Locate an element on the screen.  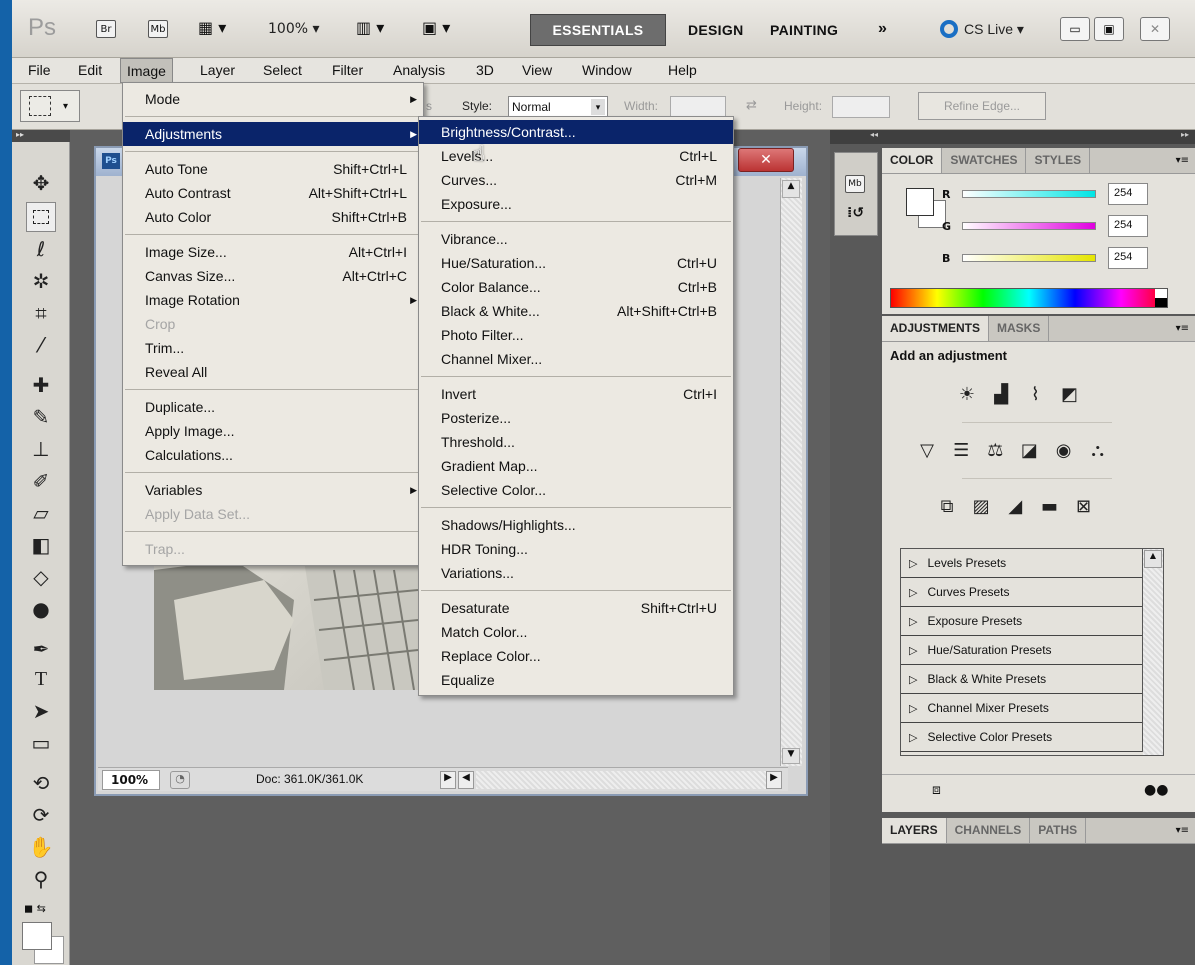
tab-styles: STYLES is located at coordinates (1058, 160).